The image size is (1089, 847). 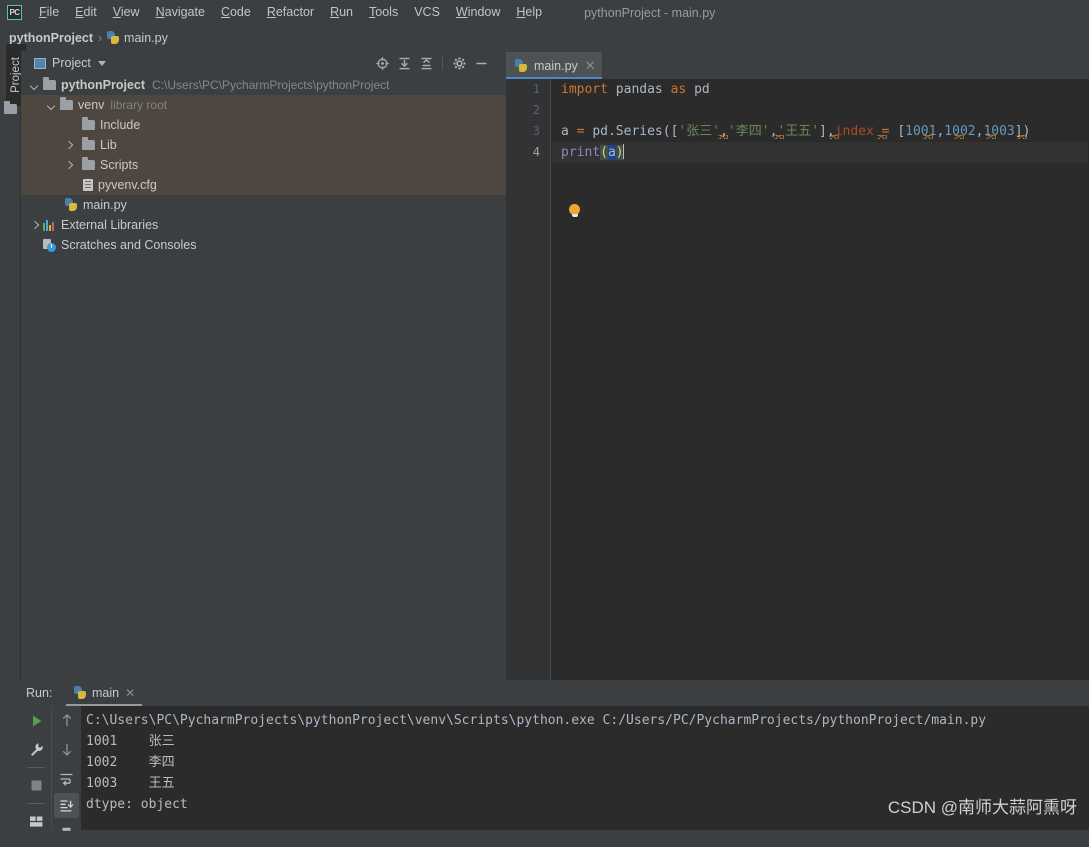 I want to click on tree-row-main-py: main.py, so click(x=263, y=205).